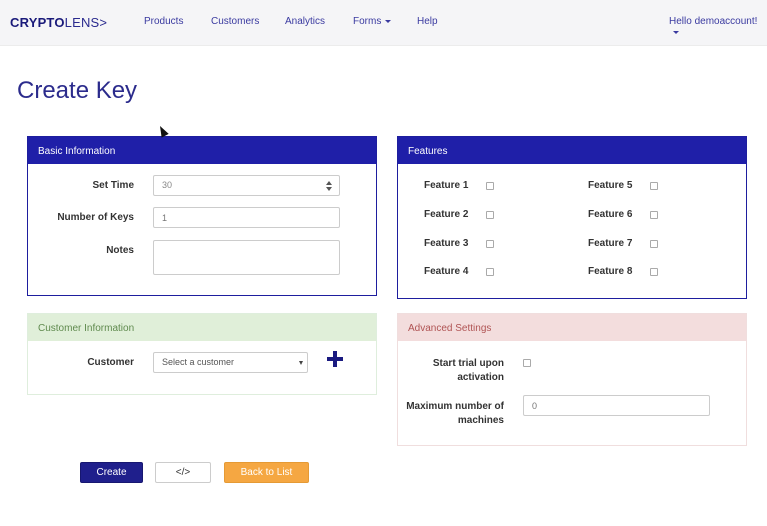 This screenshot has height=526, width=767. I want to click on nav-forms-label: Forms, so click(367, 21).